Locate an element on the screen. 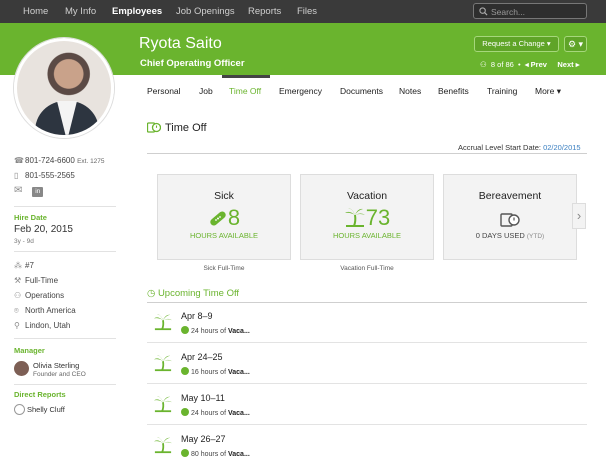 Image resolution: width=606 pixels, height=458 pixels. email-icon: ✉ is located at coordinates (21, 190).